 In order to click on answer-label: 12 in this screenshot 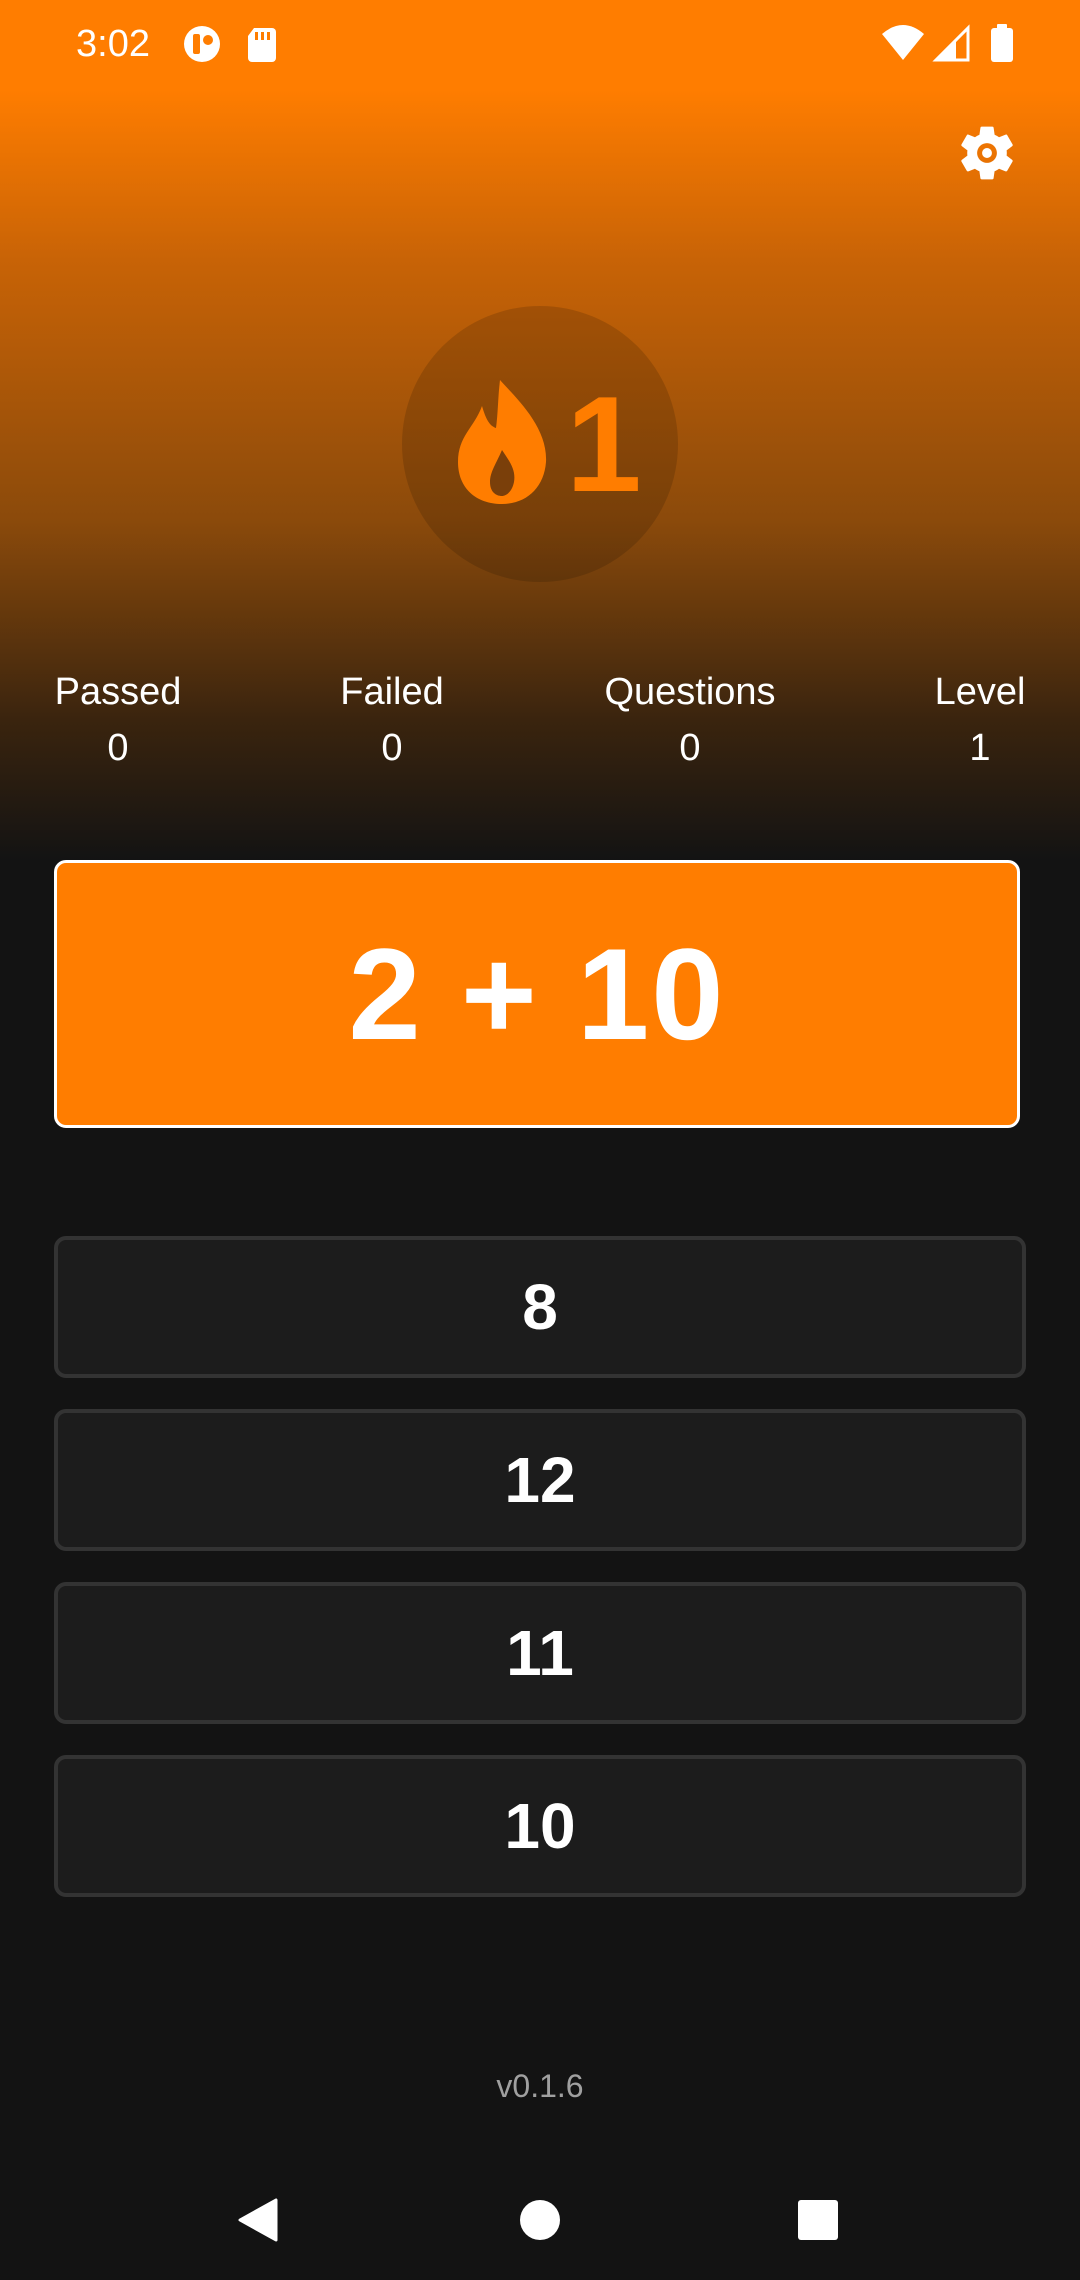, I will do `click(540, 1480)`.